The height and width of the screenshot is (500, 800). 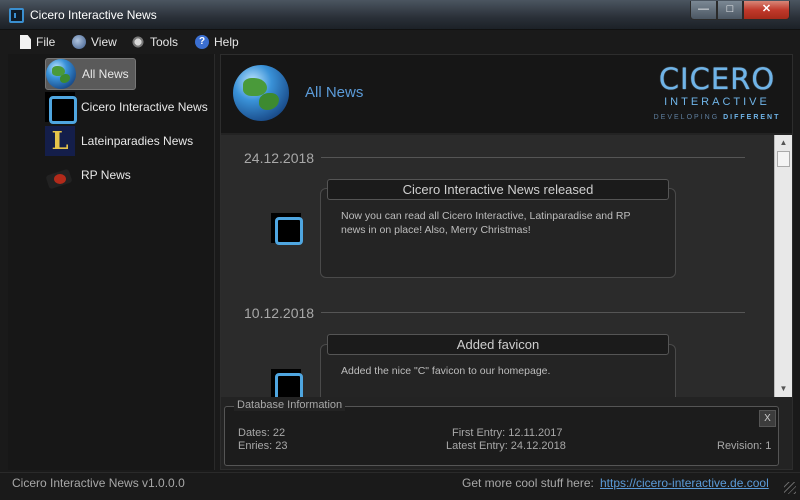 I want to click on news-date: 10.12.2018, so click(x=279, y=313).